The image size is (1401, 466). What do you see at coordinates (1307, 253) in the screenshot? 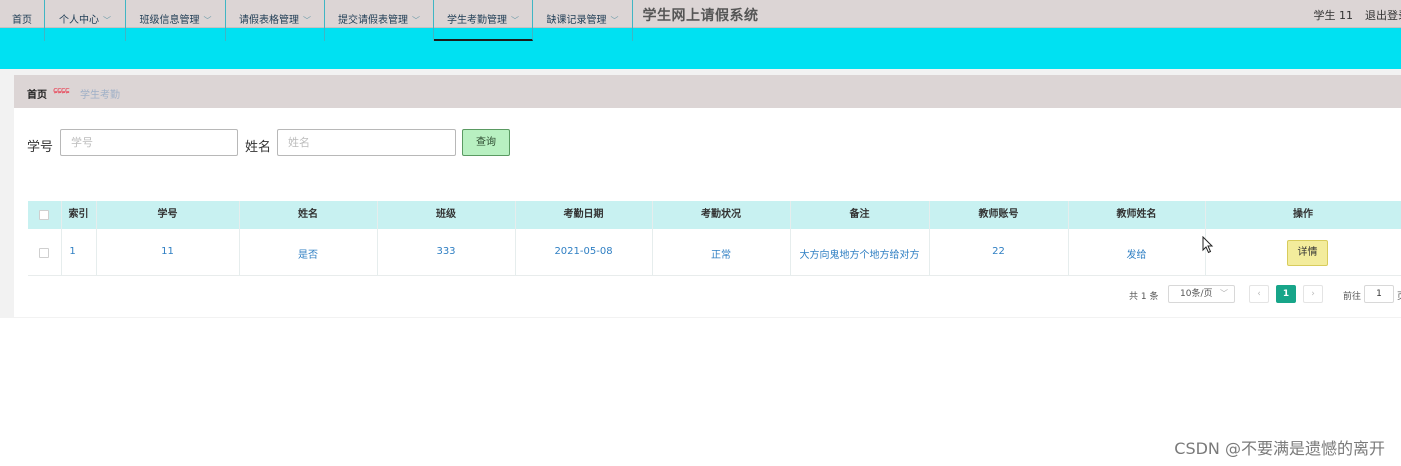
I see `detail-button: 详情` at bounding box center [1307, 253].